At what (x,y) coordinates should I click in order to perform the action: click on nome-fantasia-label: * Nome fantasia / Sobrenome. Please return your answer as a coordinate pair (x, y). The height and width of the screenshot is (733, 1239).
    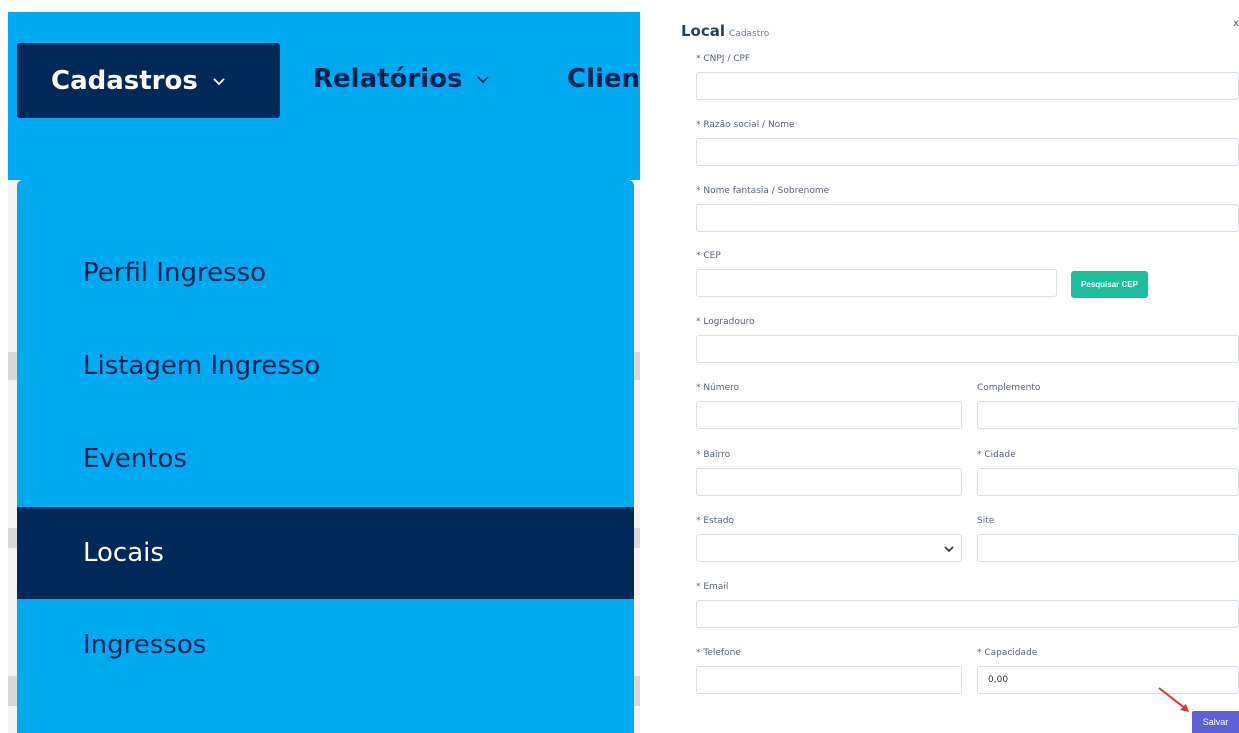
    Looking at the image, I should click on (763, 191).